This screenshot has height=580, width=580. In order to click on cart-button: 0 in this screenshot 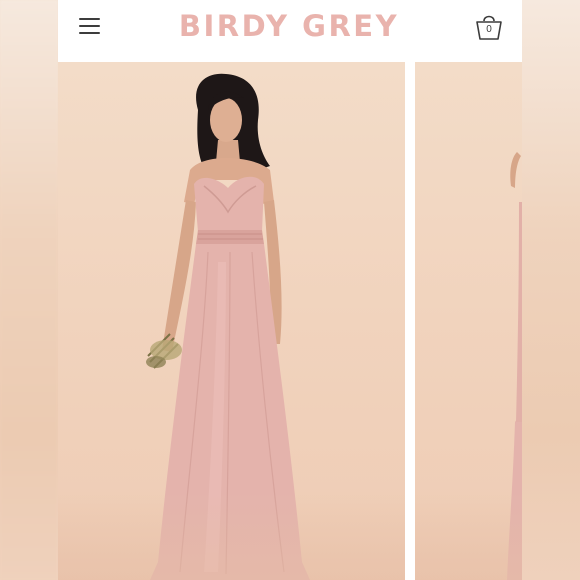, I will do `click(489, 26)`.